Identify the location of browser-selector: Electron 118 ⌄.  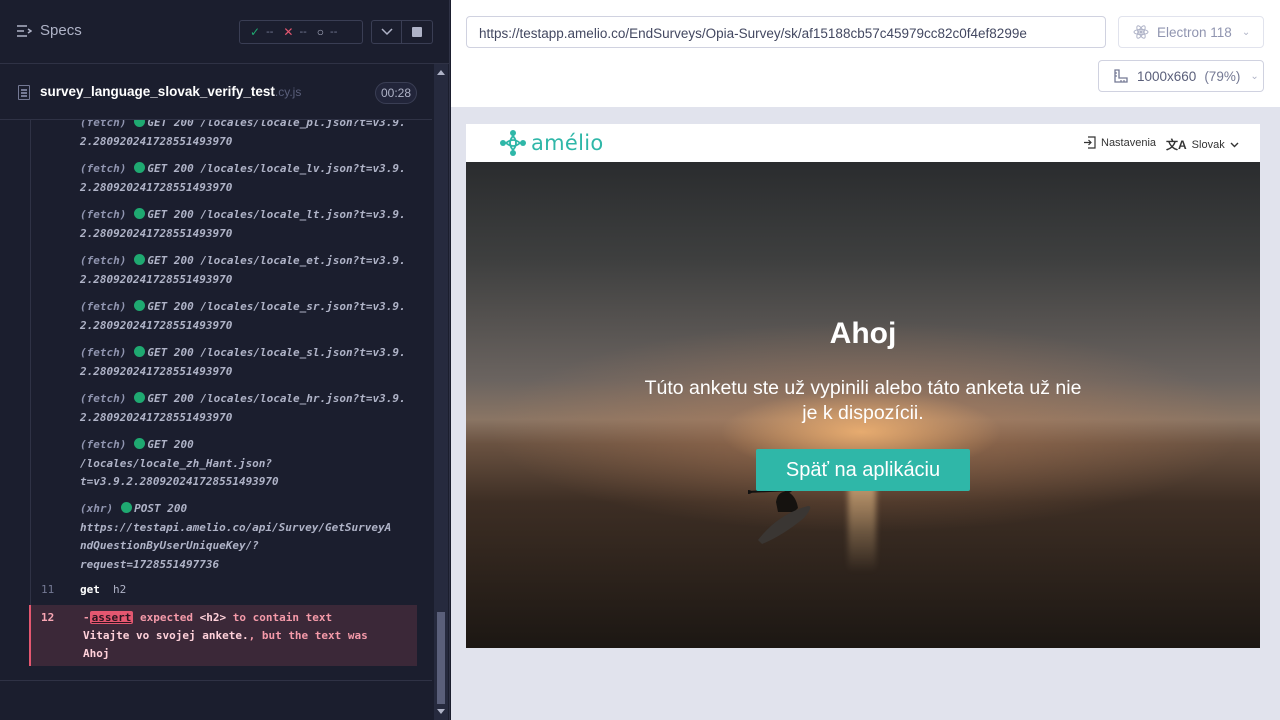
(1191, 32).